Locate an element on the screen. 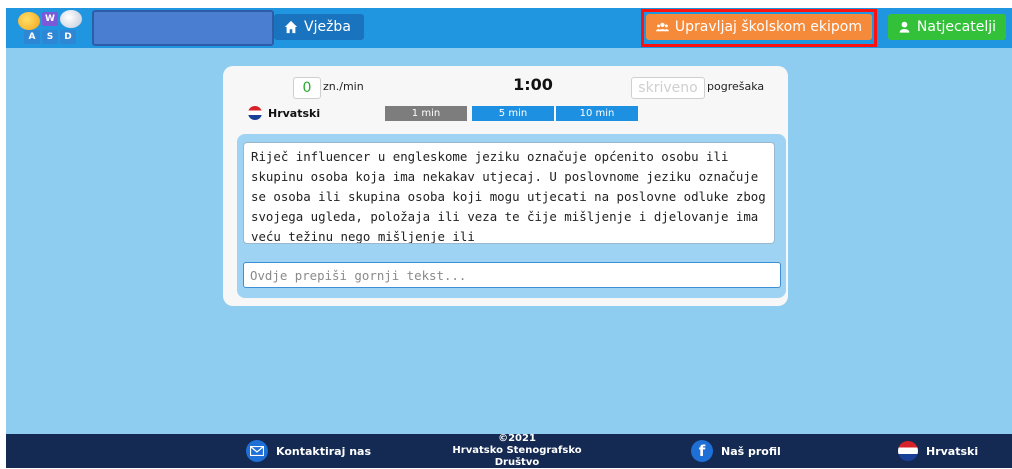 The width and height of the screenshot is (1012, 469). errors-label: pogrešaka is located at coordinates (736, 86).